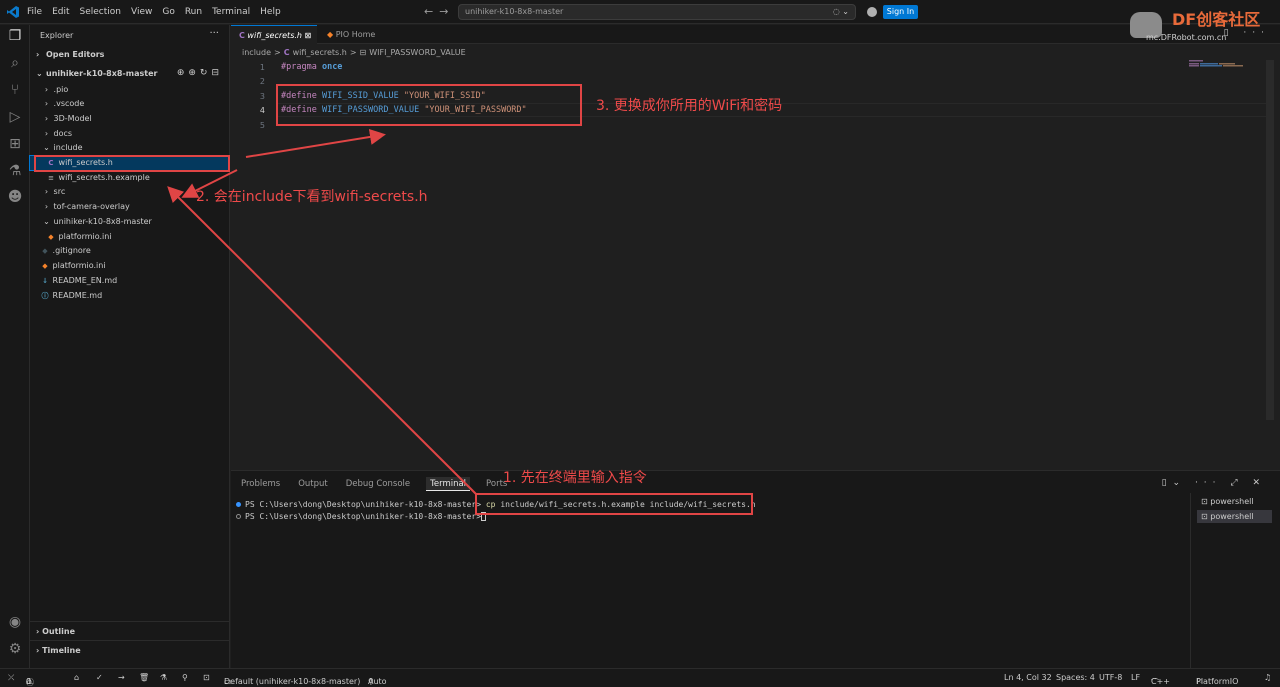  Describe the element at coordinates (1160, 681) in the screenshot. I see `language-label: C++` at that location.